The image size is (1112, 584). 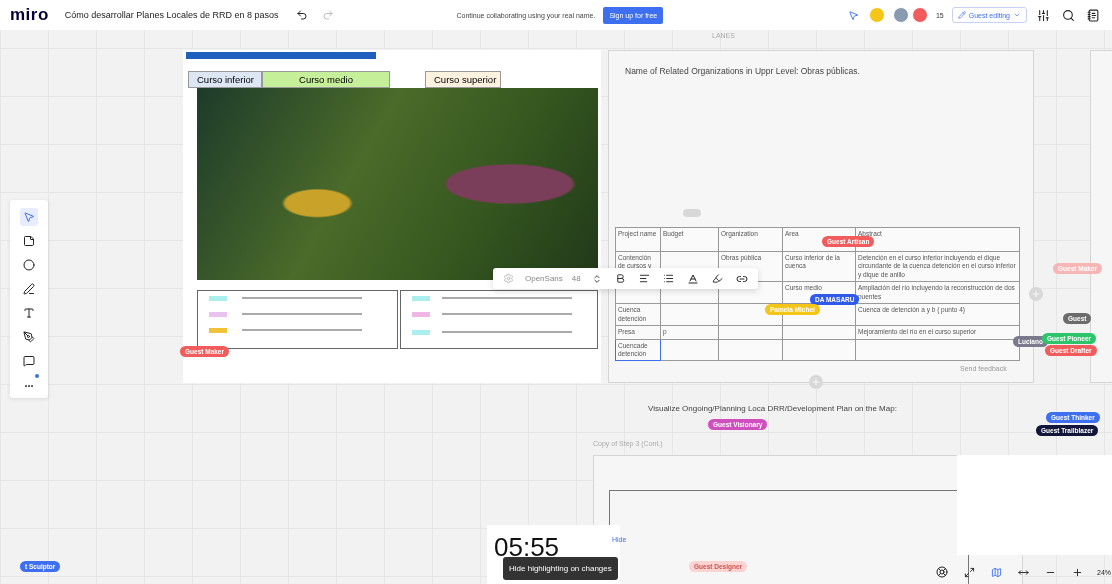 What do you see at coordinates (326, 79) in the screenshot?
I see `course-label: Curso medio` at bounding box center [326, 79].